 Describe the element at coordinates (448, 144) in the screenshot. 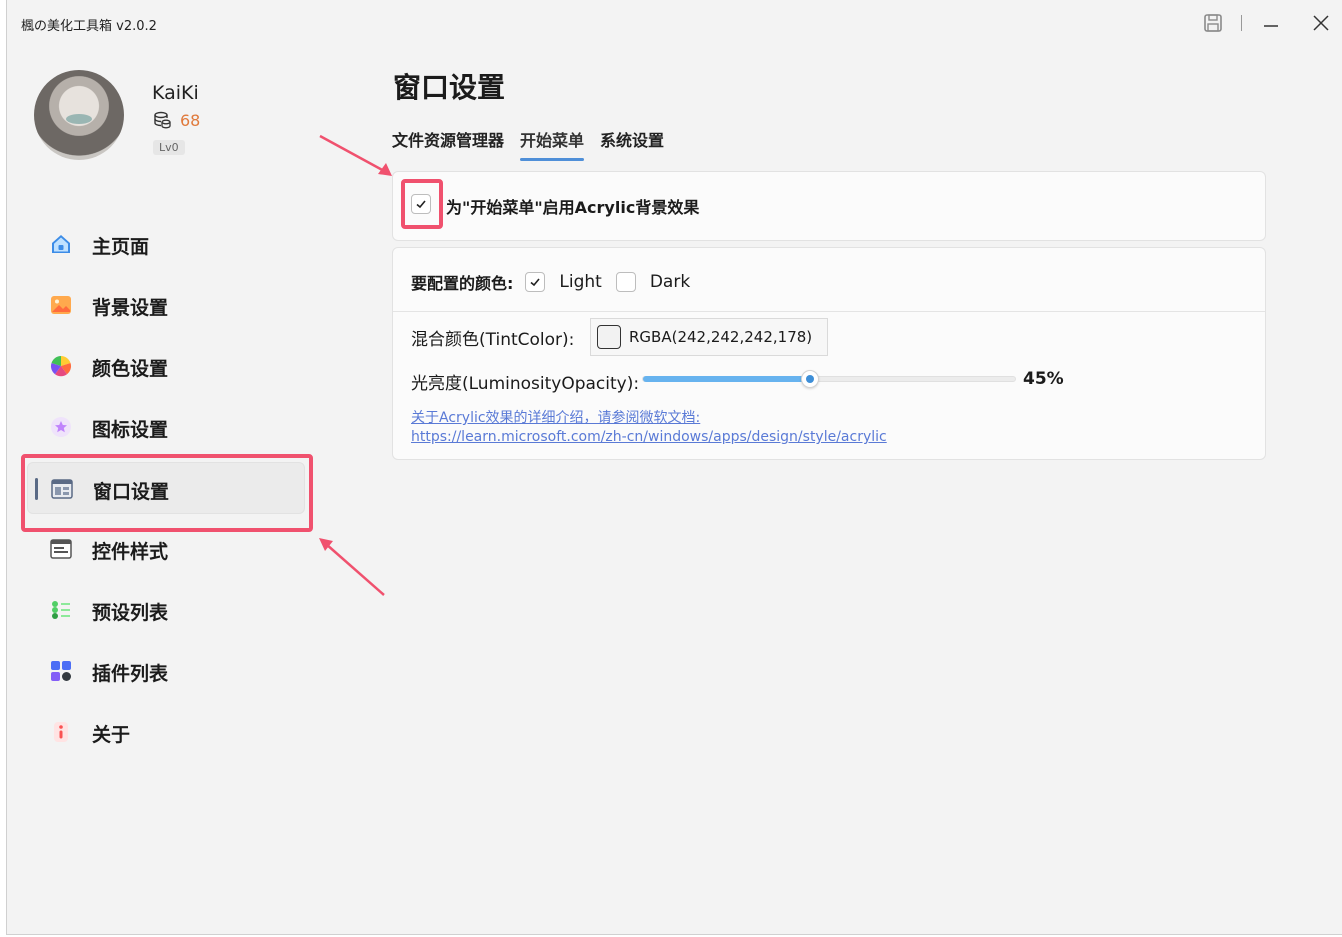

I see `tab-explorer: 文件资源管理器` at that location.